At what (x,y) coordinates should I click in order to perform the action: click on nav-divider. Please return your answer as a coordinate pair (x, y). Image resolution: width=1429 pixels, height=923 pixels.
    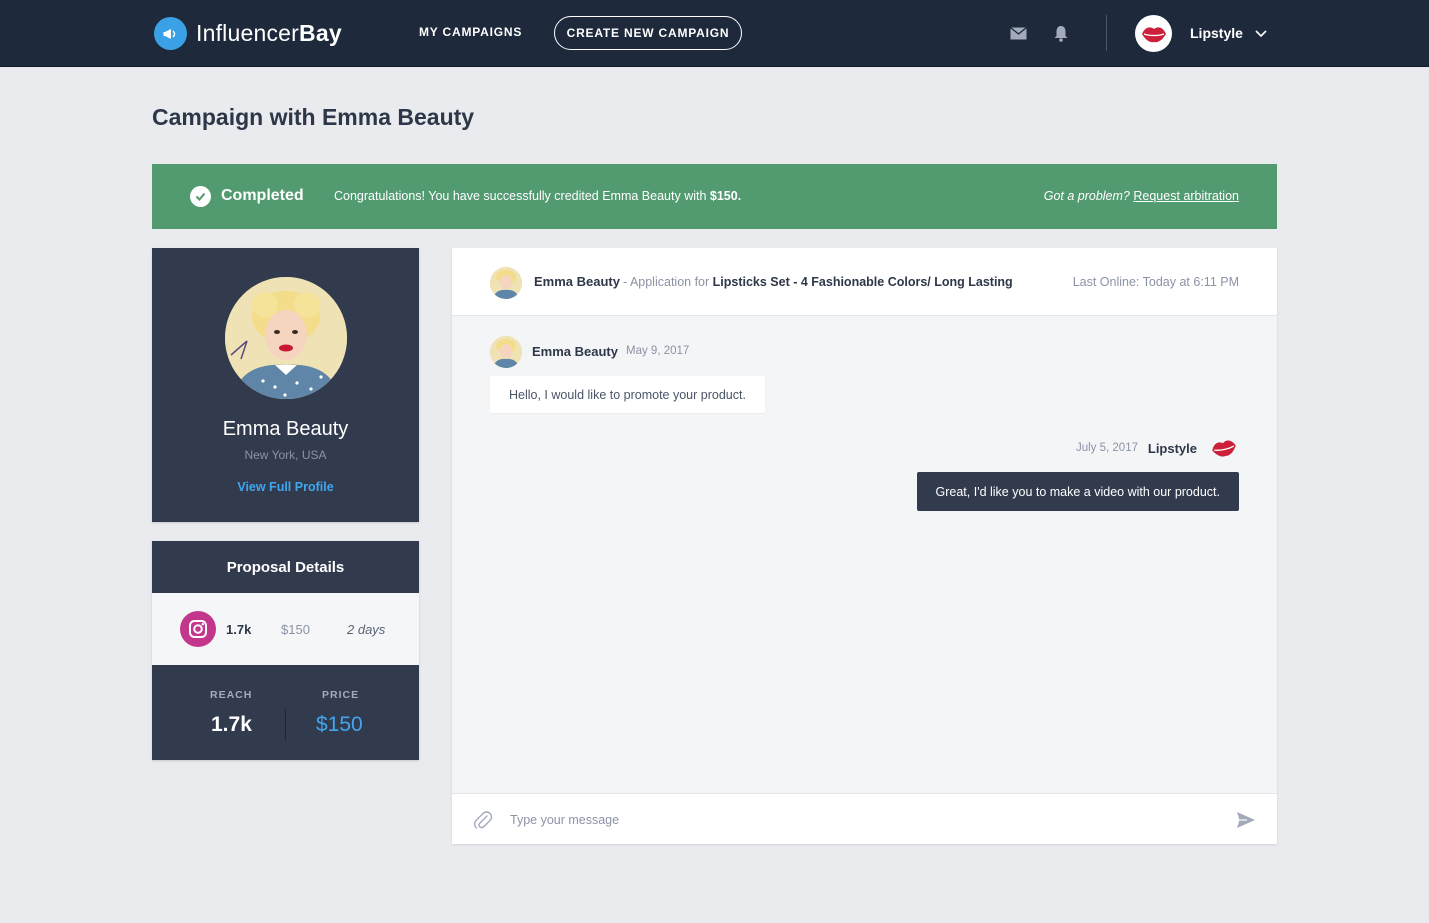
    Looking at the image, I should click on (1106, 33).